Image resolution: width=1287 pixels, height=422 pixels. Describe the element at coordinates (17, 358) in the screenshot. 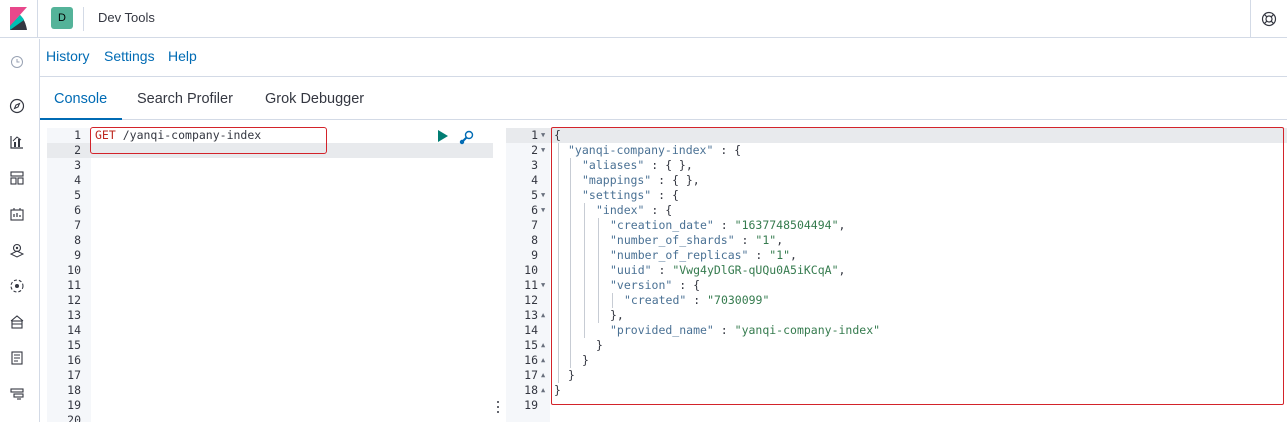

I see `logs-icon` at that location.